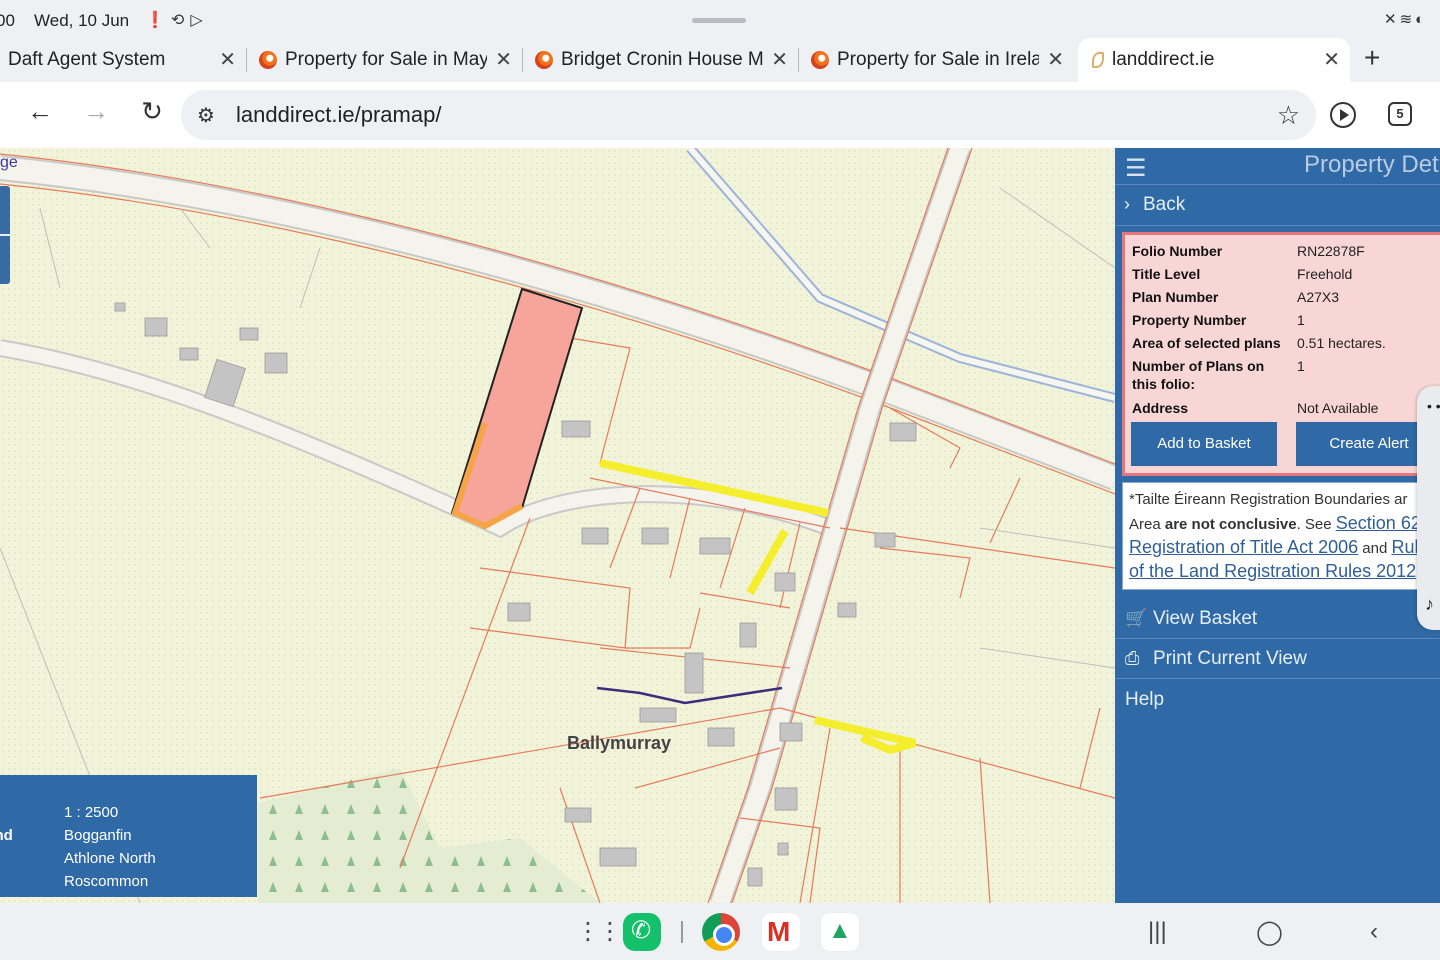  I want to click on site-info-icon: ⚙, so click(206, 115).